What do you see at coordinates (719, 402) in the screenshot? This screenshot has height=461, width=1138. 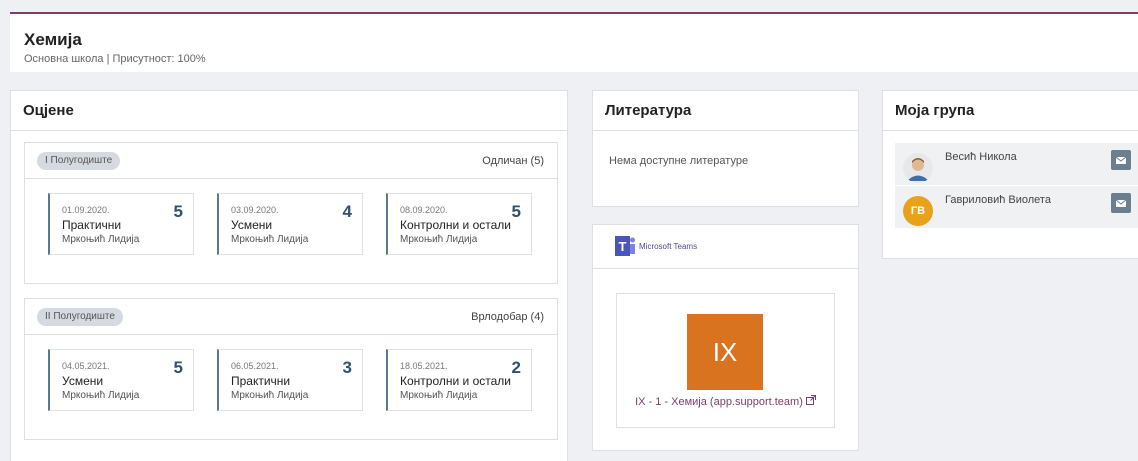 I see `team-link: IX - 1 - Хемија (app.support.team)` at bounding box center [719, 402].